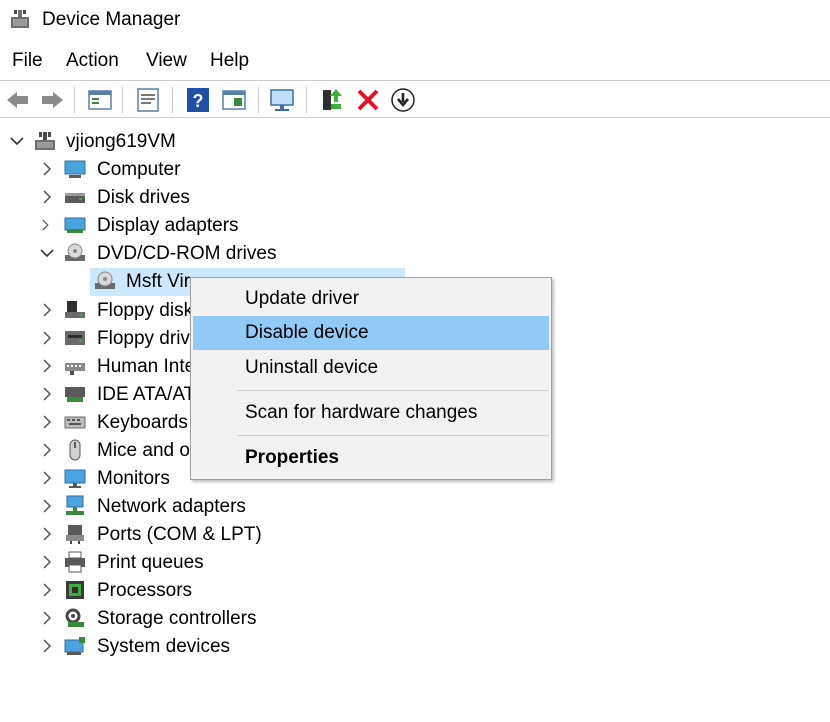 Image resolution: width=830 pixels, height=722 pixels. Describe the element at coordinates (143, 450) in the screenshot. I see `tree-item-label: Mice and o` at that location.